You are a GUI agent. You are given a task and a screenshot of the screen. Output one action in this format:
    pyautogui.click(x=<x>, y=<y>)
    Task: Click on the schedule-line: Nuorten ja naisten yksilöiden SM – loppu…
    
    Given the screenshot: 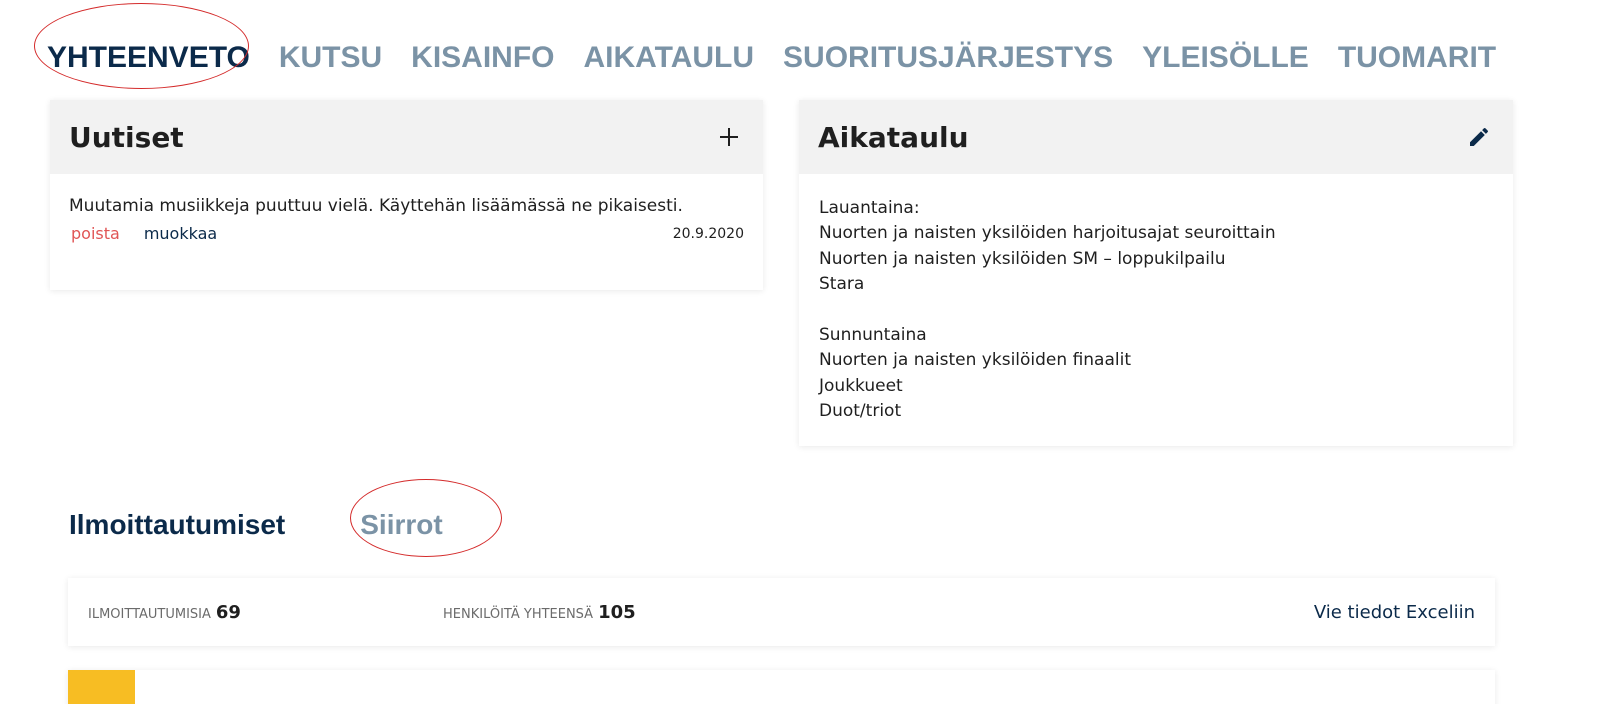 What is the action you would take?
    pyautogui.click(x=1022, y=258)
    